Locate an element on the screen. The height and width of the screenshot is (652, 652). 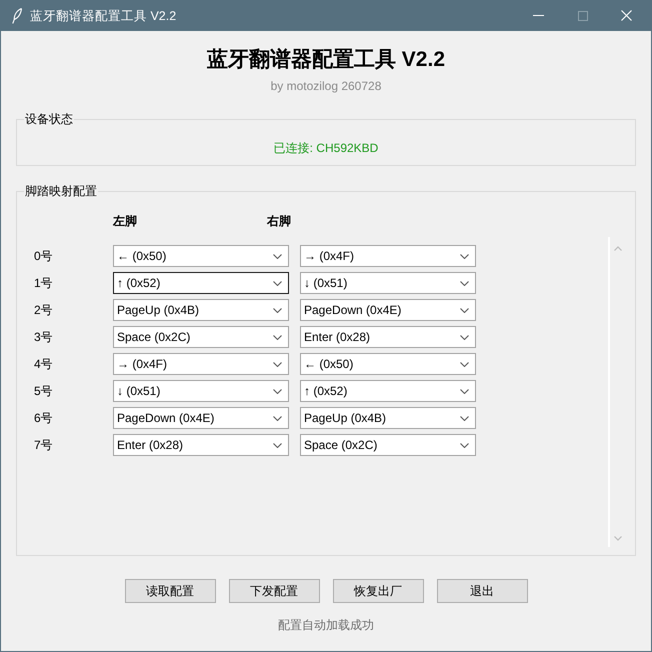
app-heading: 蓝牙翻谱器配置工具 V2.2 is located at coordinates (326, 60).